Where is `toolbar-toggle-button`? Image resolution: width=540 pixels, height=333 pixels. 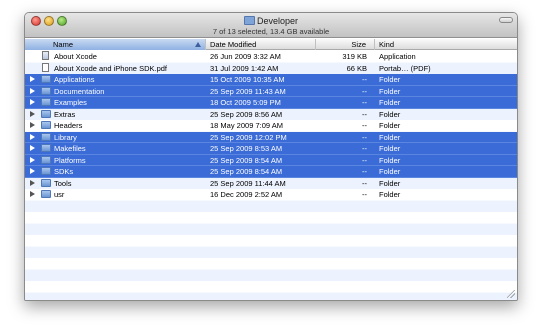
toolbar-toggle-button is located at coordinates (506, 20).